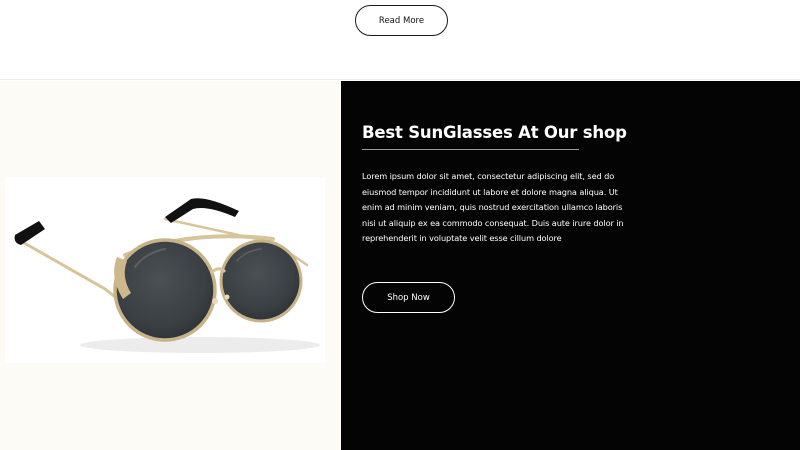 The image size is (800, 450). Describe the element at coordinates (401, 20) in the screenshot. I see `read-more-button: Read More` at that location.